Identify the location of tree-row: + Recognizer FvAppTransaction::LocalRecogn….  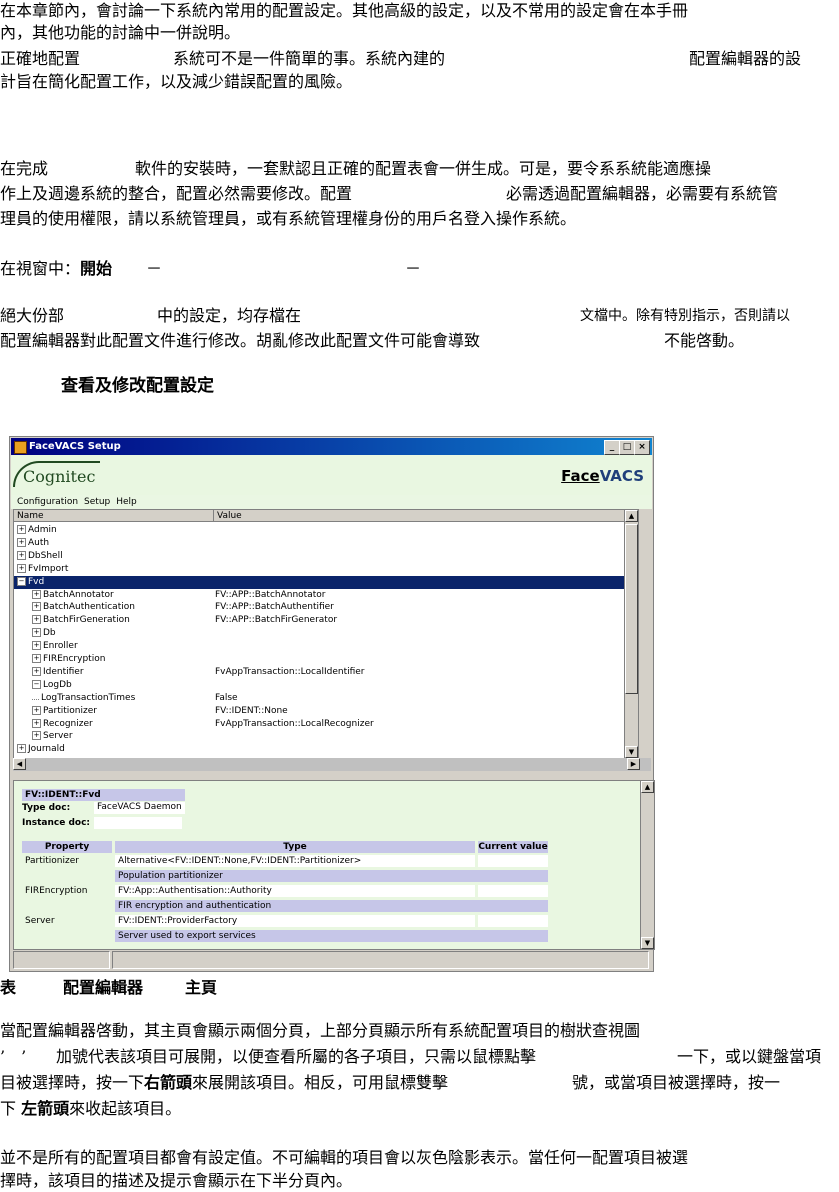
(326, 724).